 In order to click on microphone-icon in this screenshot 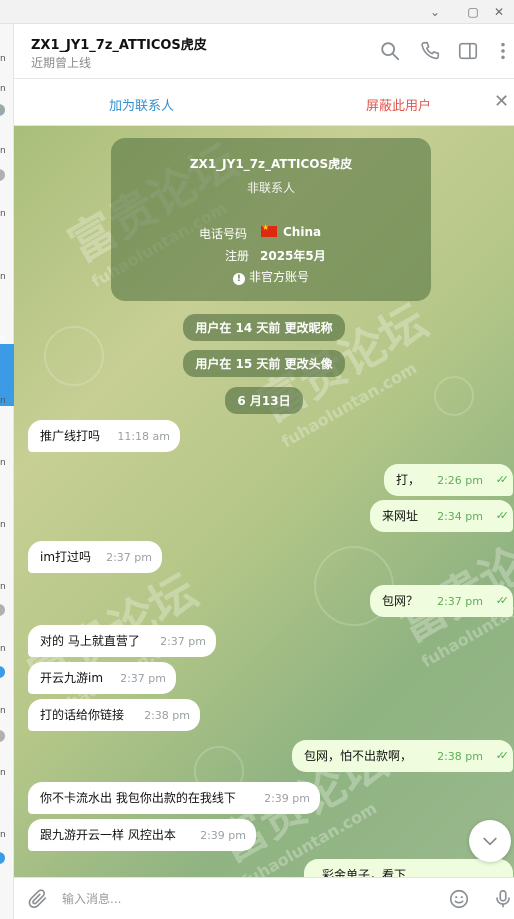, I will do `click(503, 899)`.